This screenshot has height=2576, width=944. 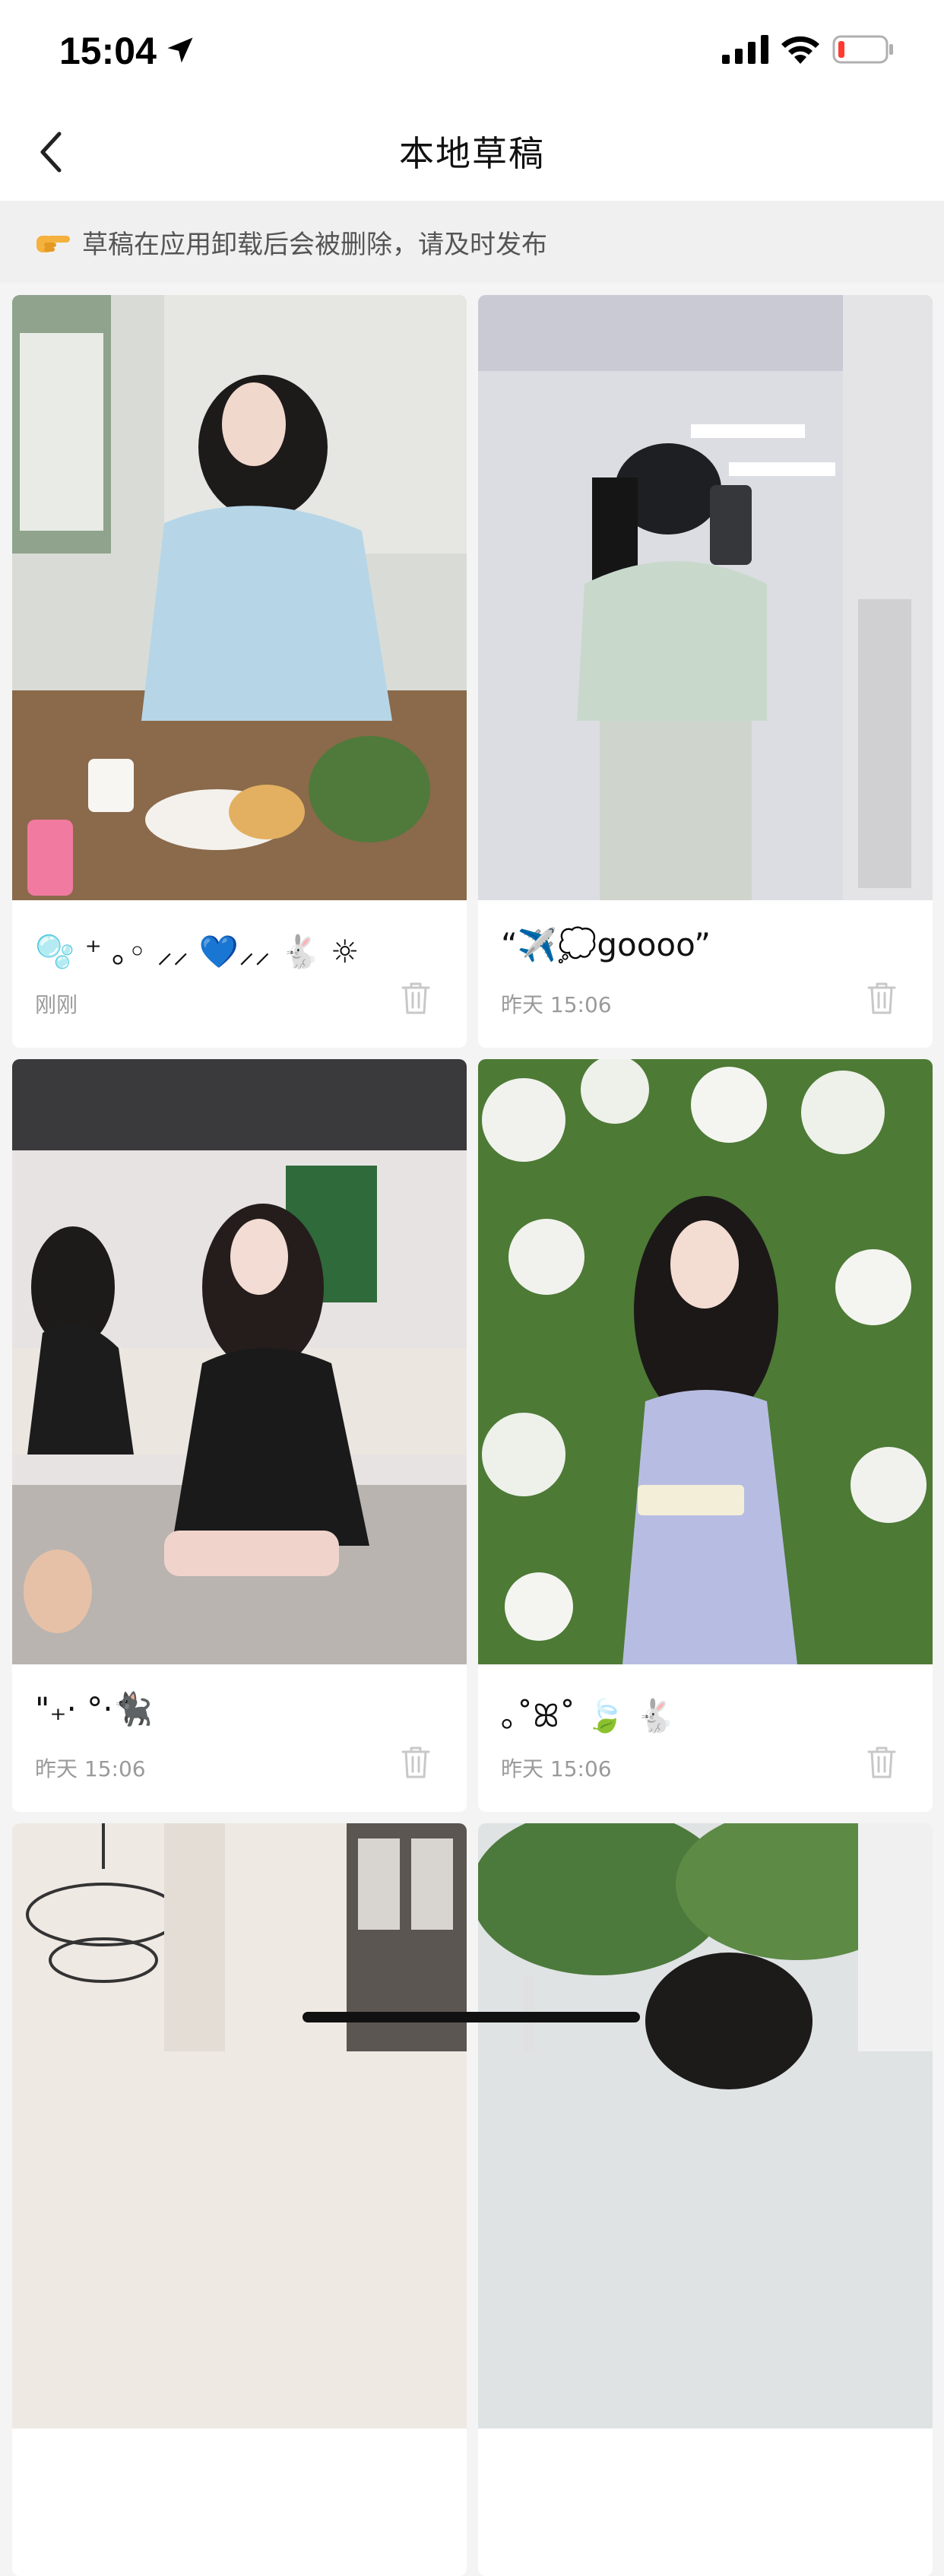 What do you see at coordinates (745, 49) in the screenshot?
I see `cellular-signal-icon` at bounding box center [745, 49].